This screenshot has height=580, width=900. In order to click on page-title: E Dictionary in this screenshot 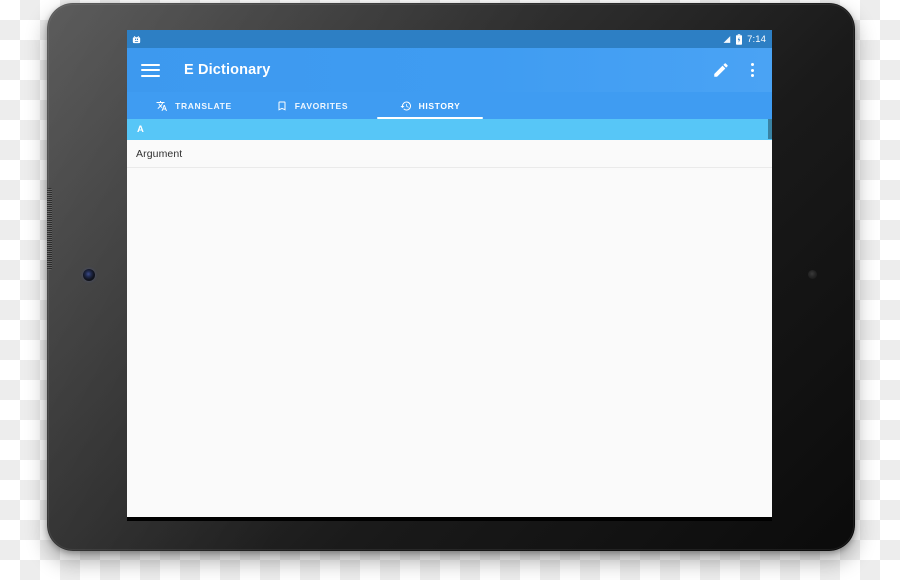, I will do `click(227, 70)`.